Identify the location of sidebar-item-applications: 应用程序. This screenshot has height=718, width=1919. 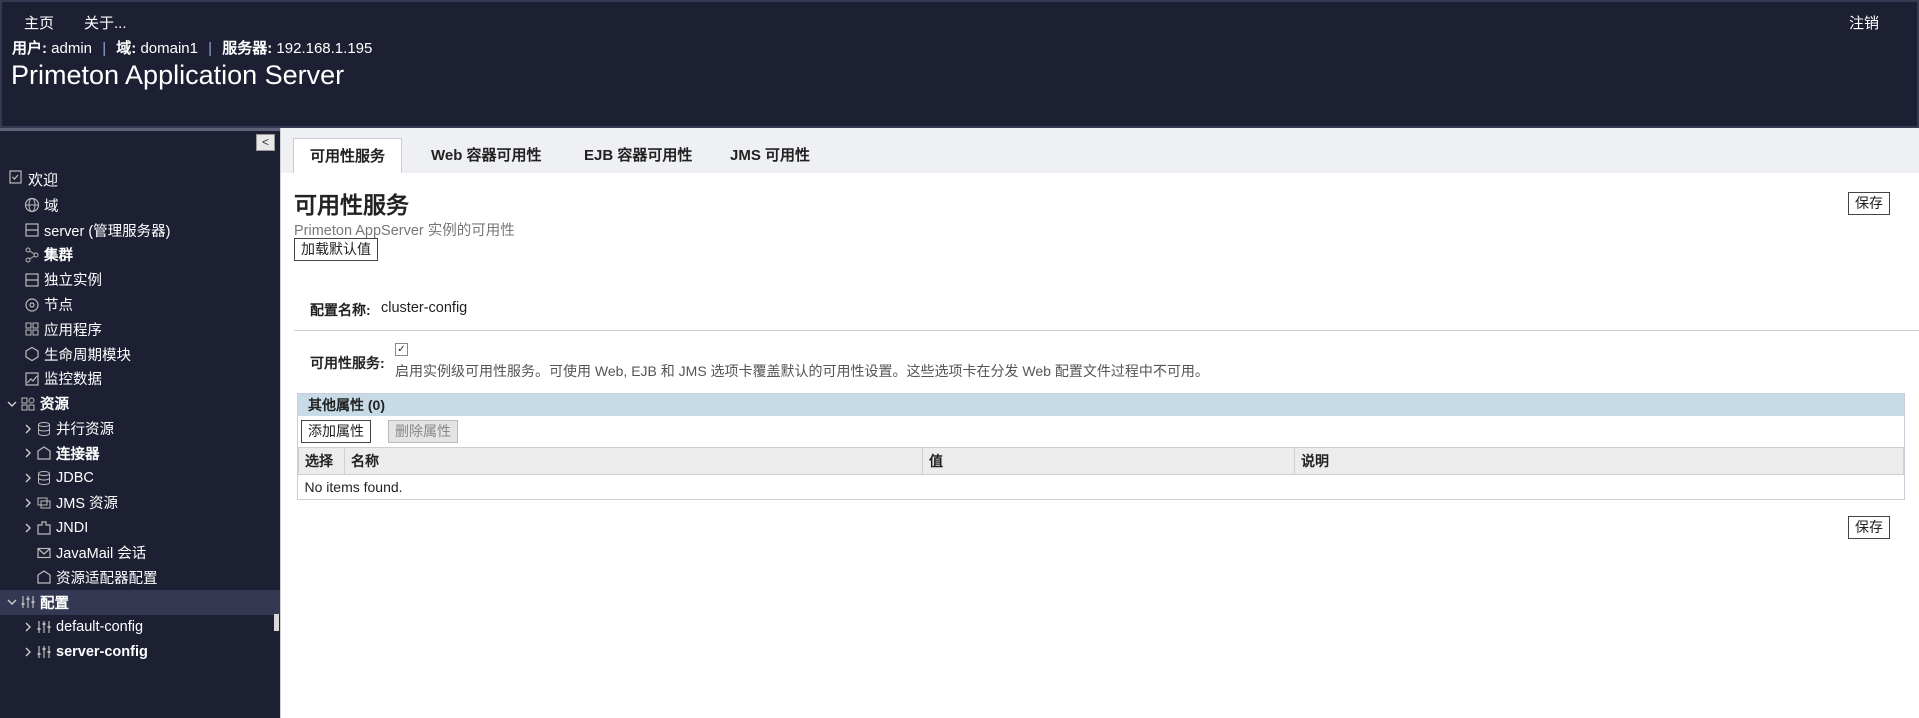
(140, 329).